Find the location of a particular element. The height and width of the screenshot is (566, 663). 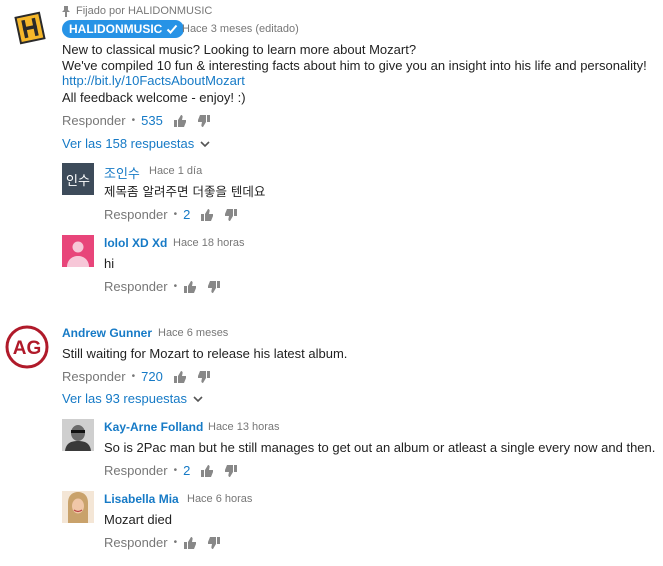

view-replies-button: Ver las 93 respuestas is located at coordinates (132, 398).